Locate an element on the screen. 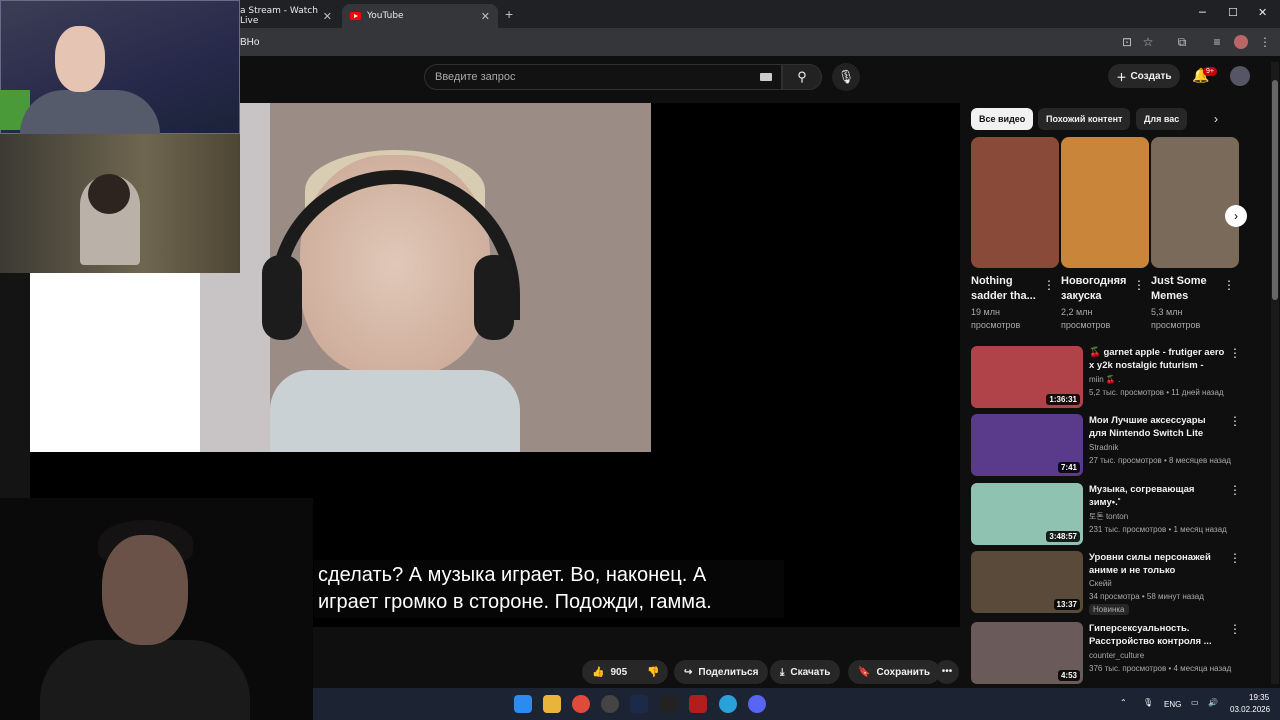 The width and height of the screenshot is (1280, 720). language-indicator: ENG is located at coordinates (1172, 704).